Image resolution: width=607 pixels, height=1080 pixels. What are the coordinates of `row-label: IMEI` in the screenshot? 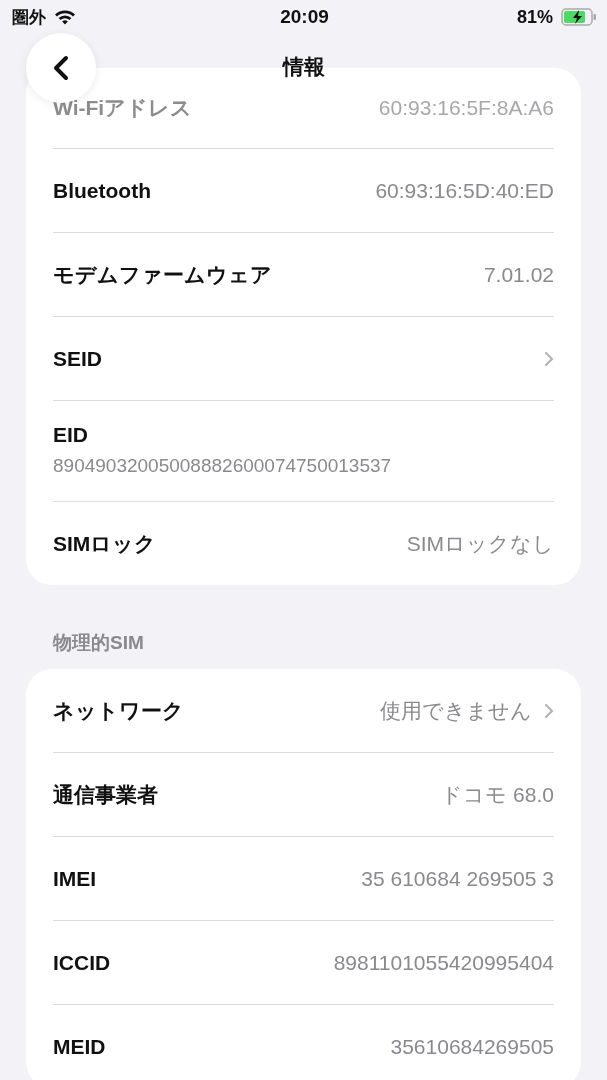 It's located at (75, 878).